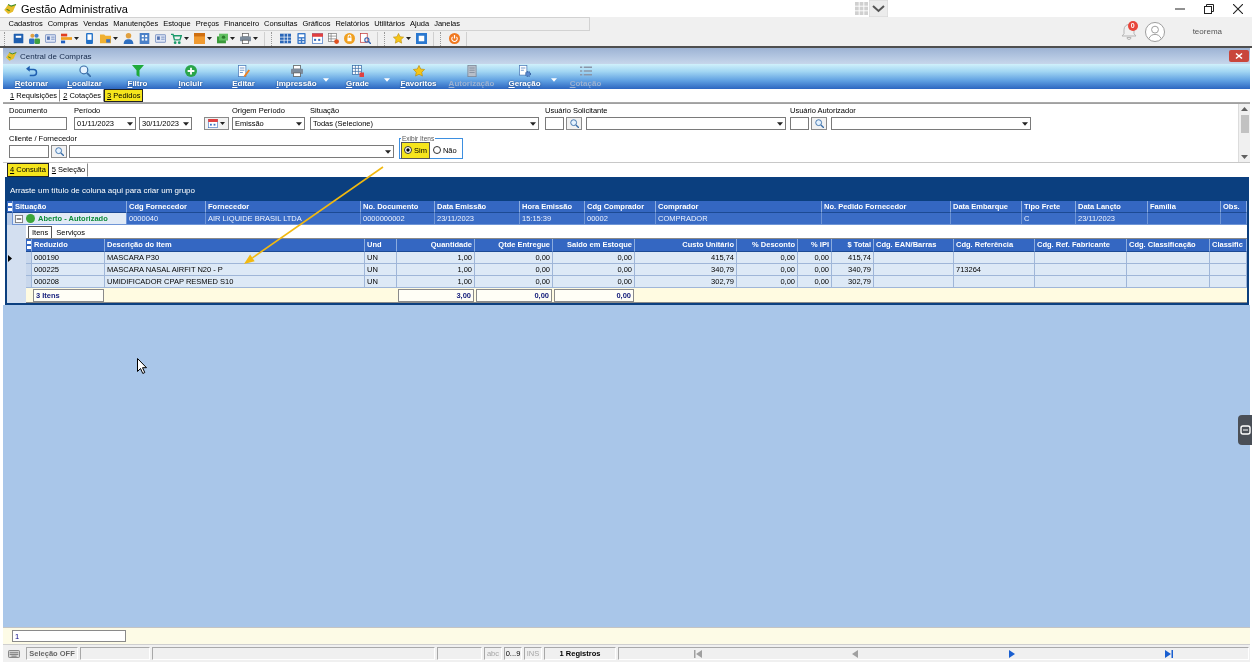  What do you see at coordinates (1154, 31) in the screenshot?
I see `user-avatar-icon` at bounding box center [1154, 31].